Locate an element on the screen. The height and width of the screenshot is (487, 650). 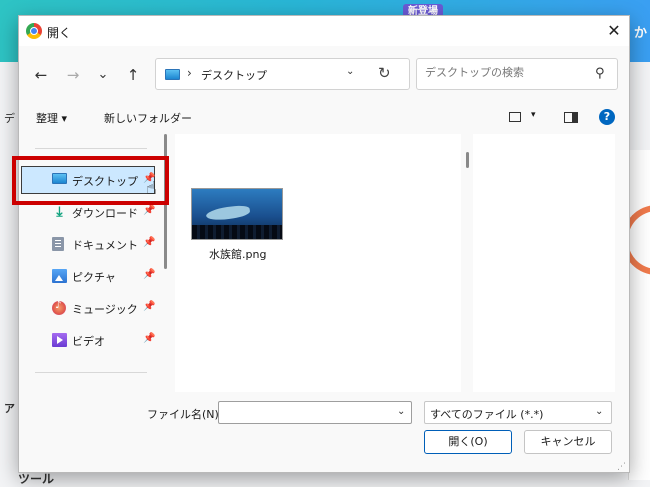
background-sidebar-text-2: ア is located at coordinates (9, 408).